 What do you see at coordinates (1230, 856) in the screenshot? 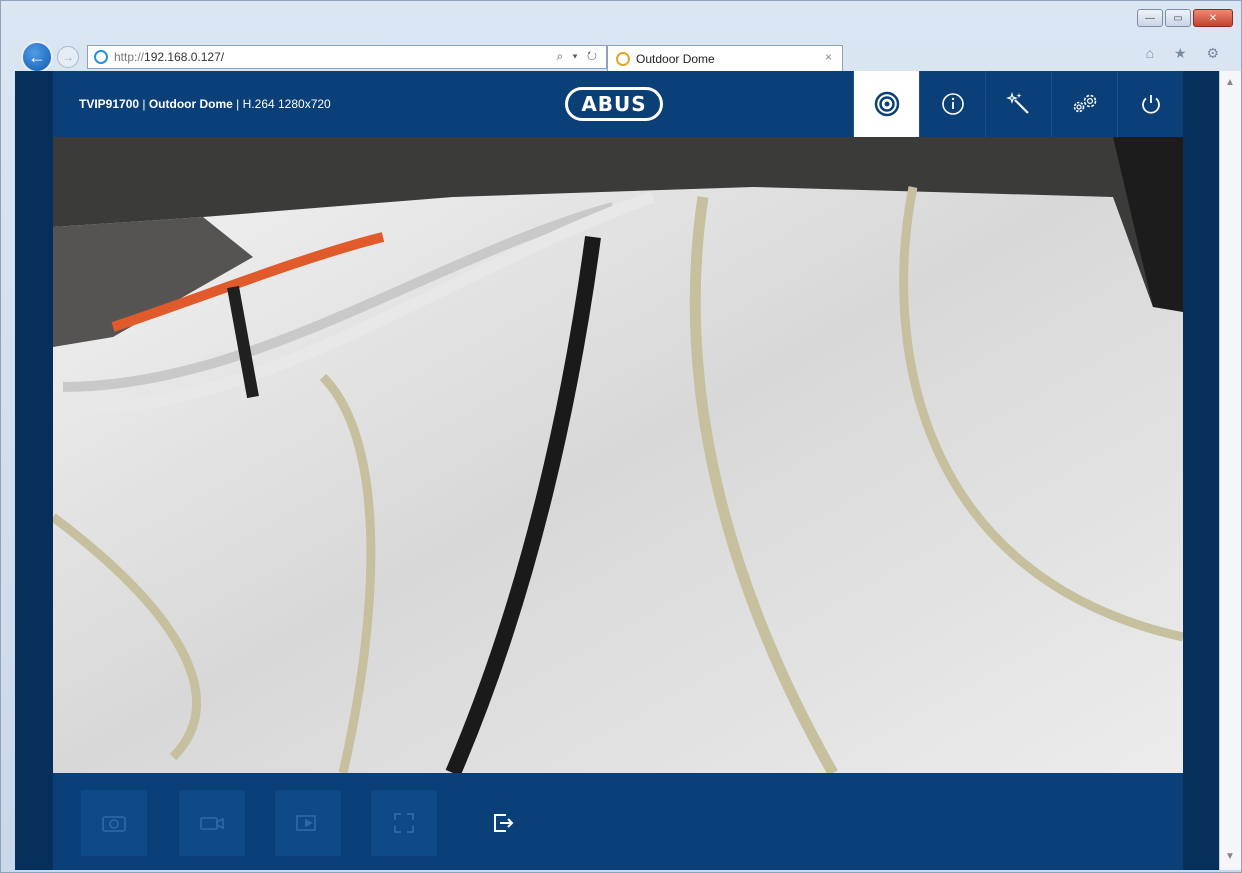
I see `scroll-down-icon: ▼` at bounding box center [1230, 856].